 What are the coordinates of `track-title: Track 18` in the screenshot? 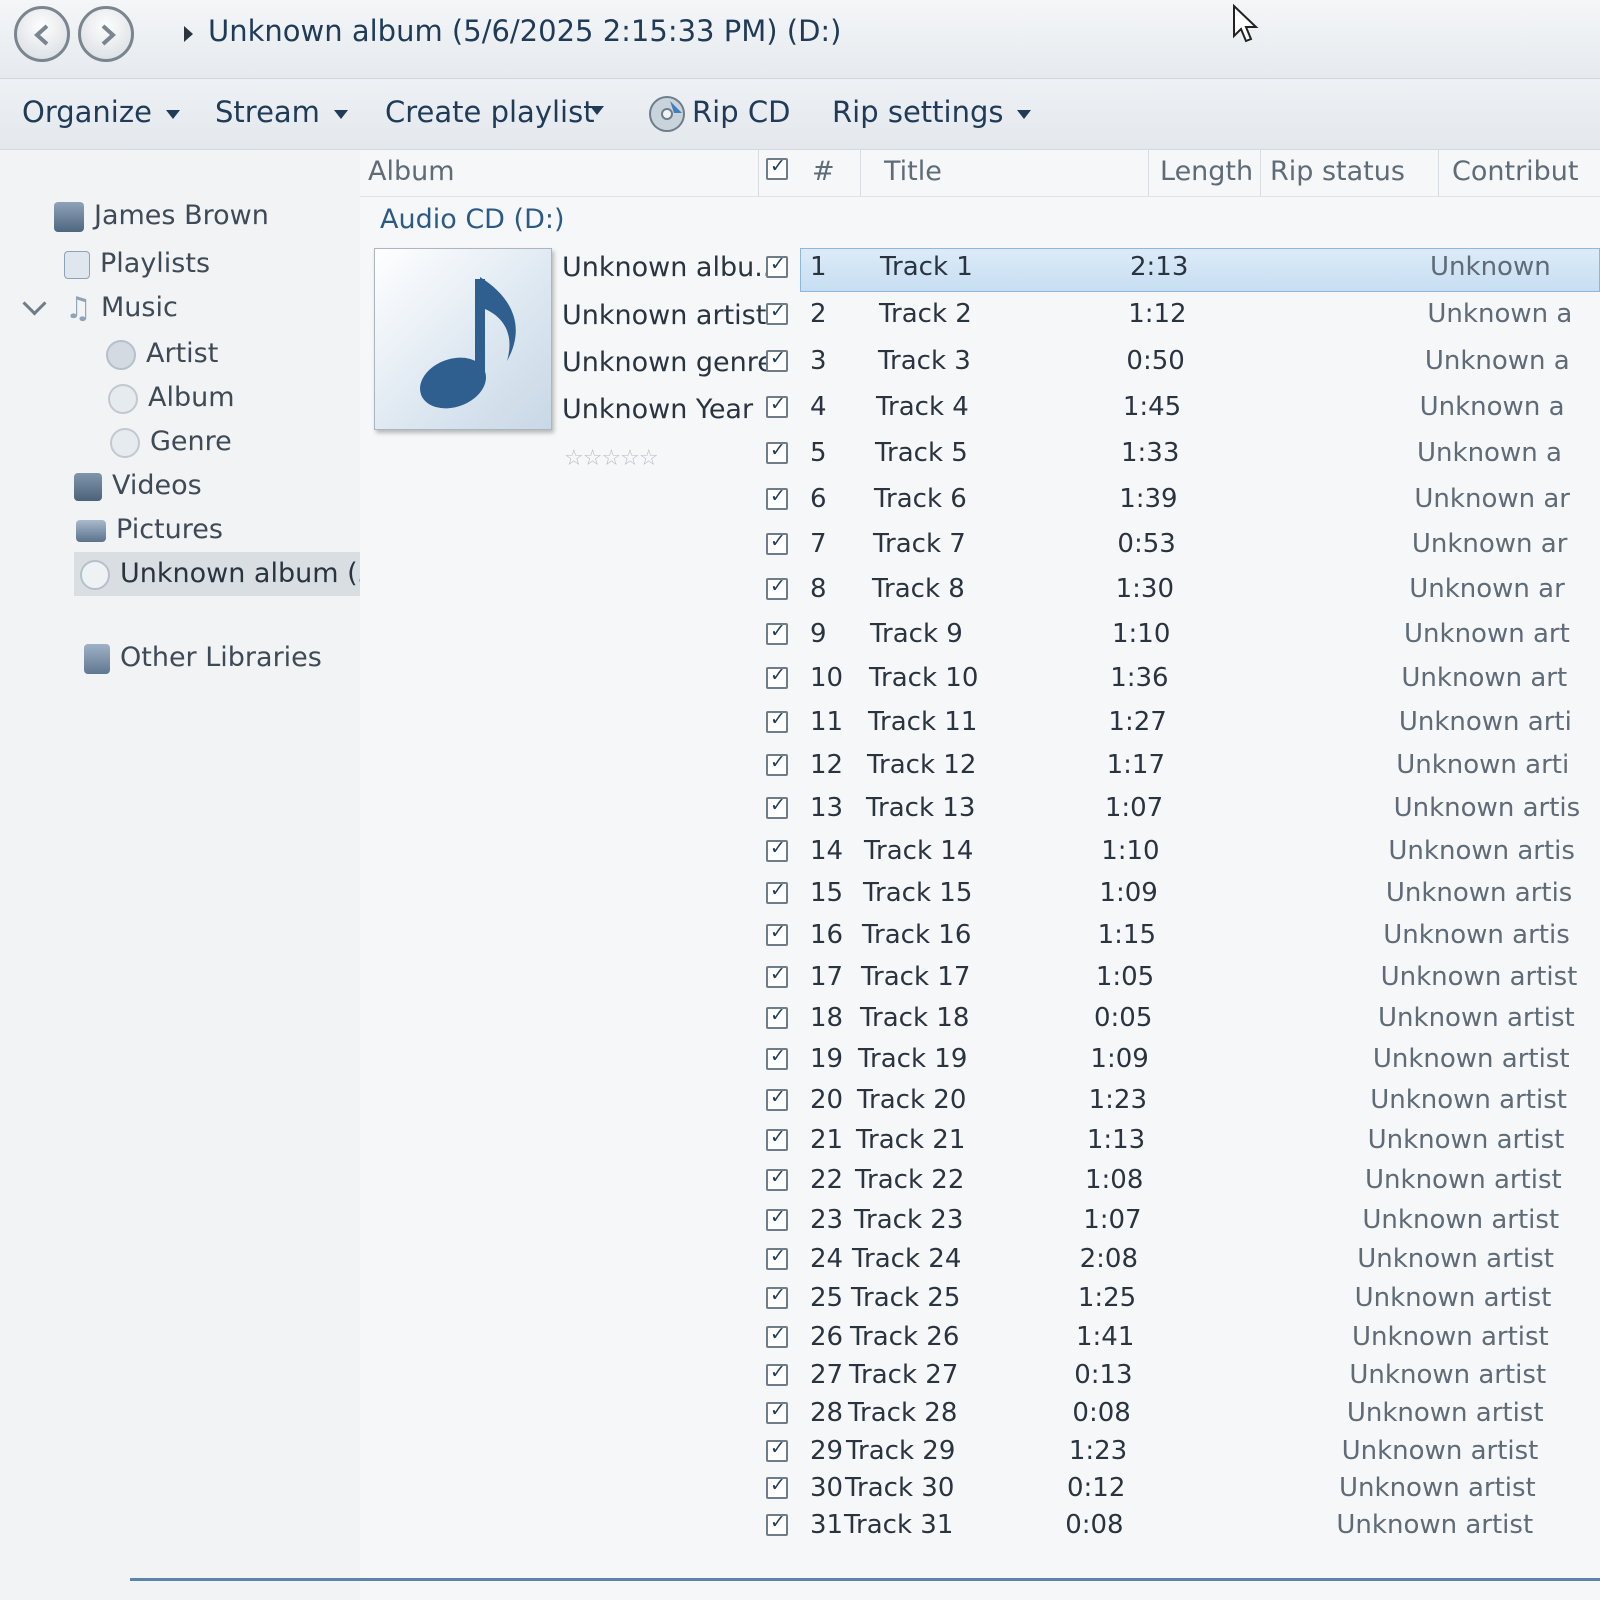 It's located at (914, 1018).